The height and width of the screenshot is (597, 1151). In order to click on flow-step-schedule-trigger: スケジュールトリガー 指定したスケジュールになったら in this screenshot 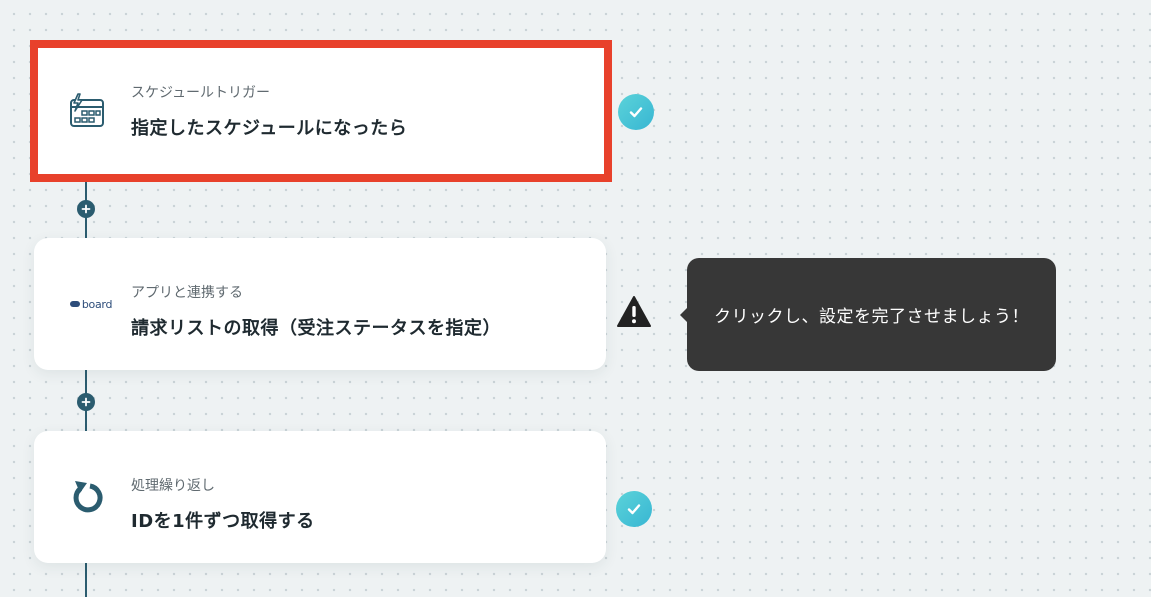, I will do `click(321, 111)`.